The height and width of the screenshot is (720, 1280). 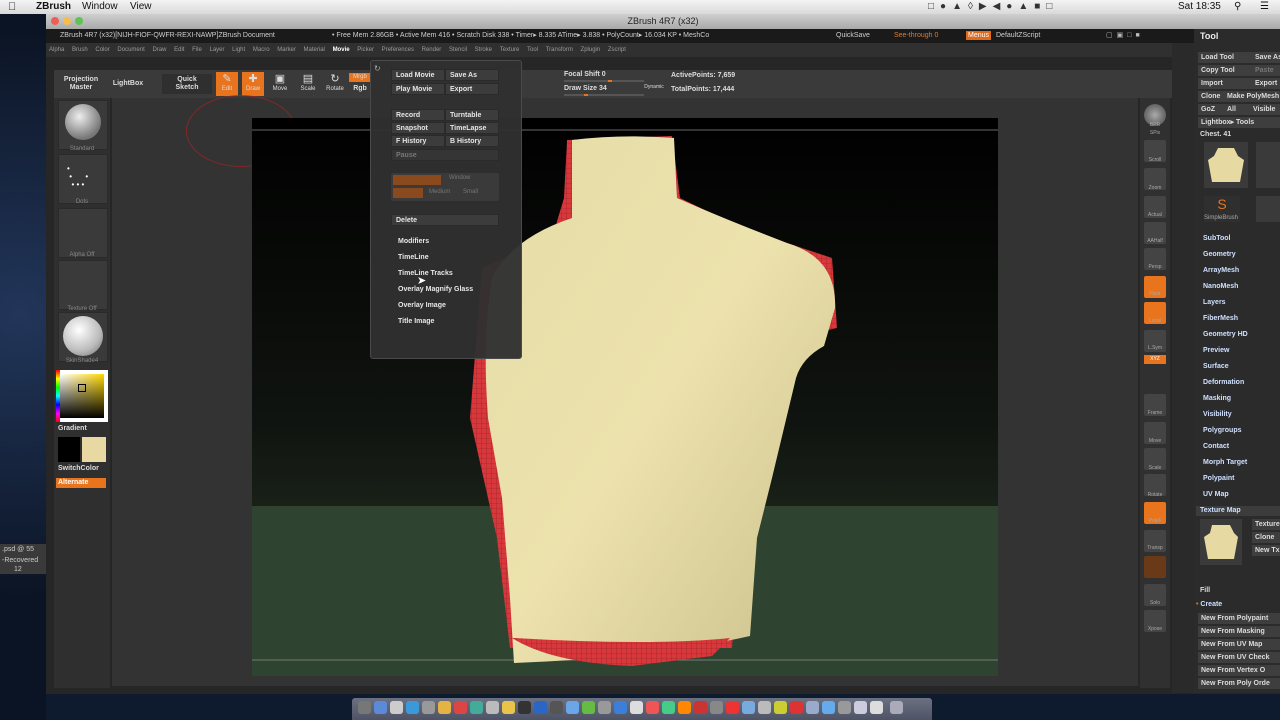 I want to click on all-button: All, so click(x=1237, y=109).